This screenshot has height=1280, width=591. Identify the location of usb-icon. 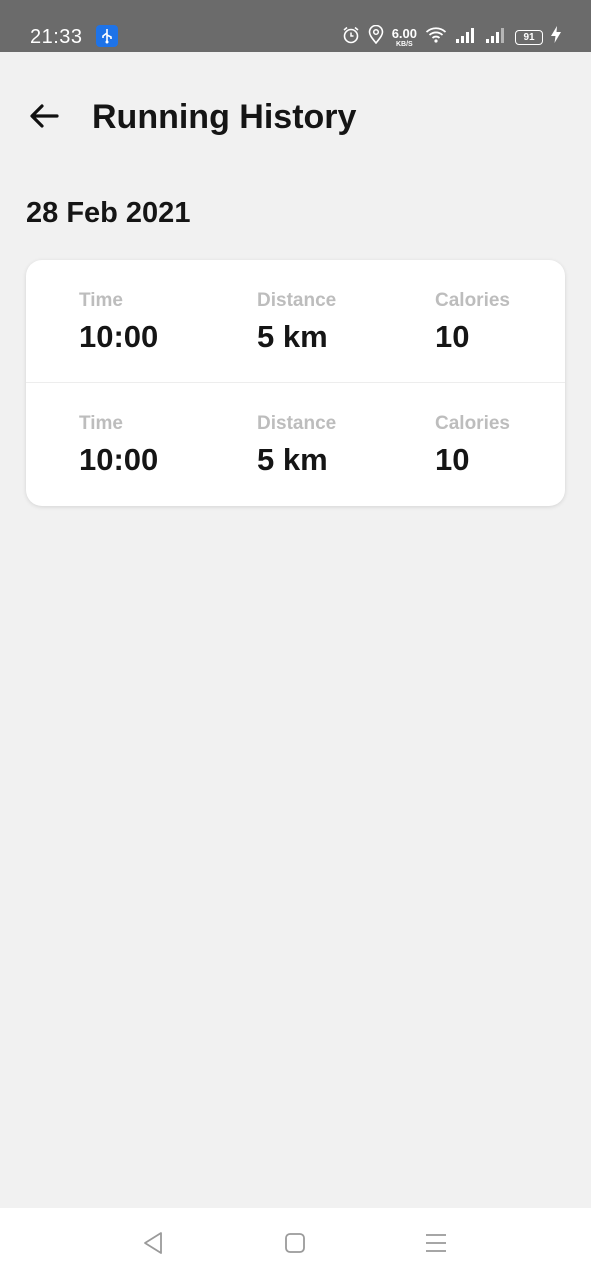
(107, 36).